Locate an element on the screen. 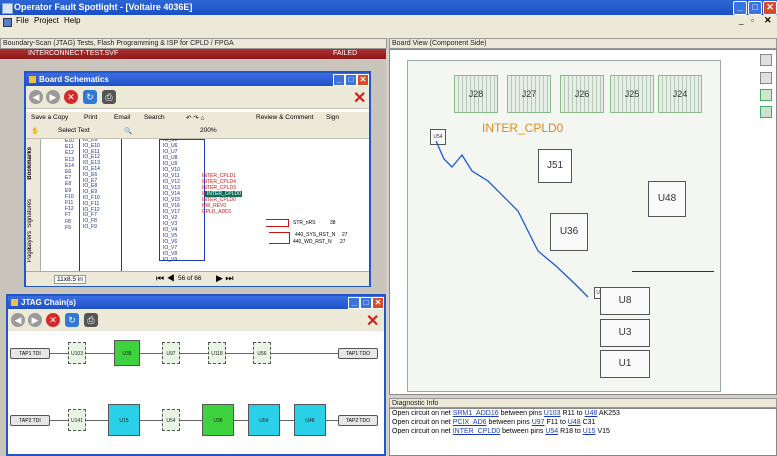  diag2-pin1-num: F11 to is located at coordinates (556, 422).